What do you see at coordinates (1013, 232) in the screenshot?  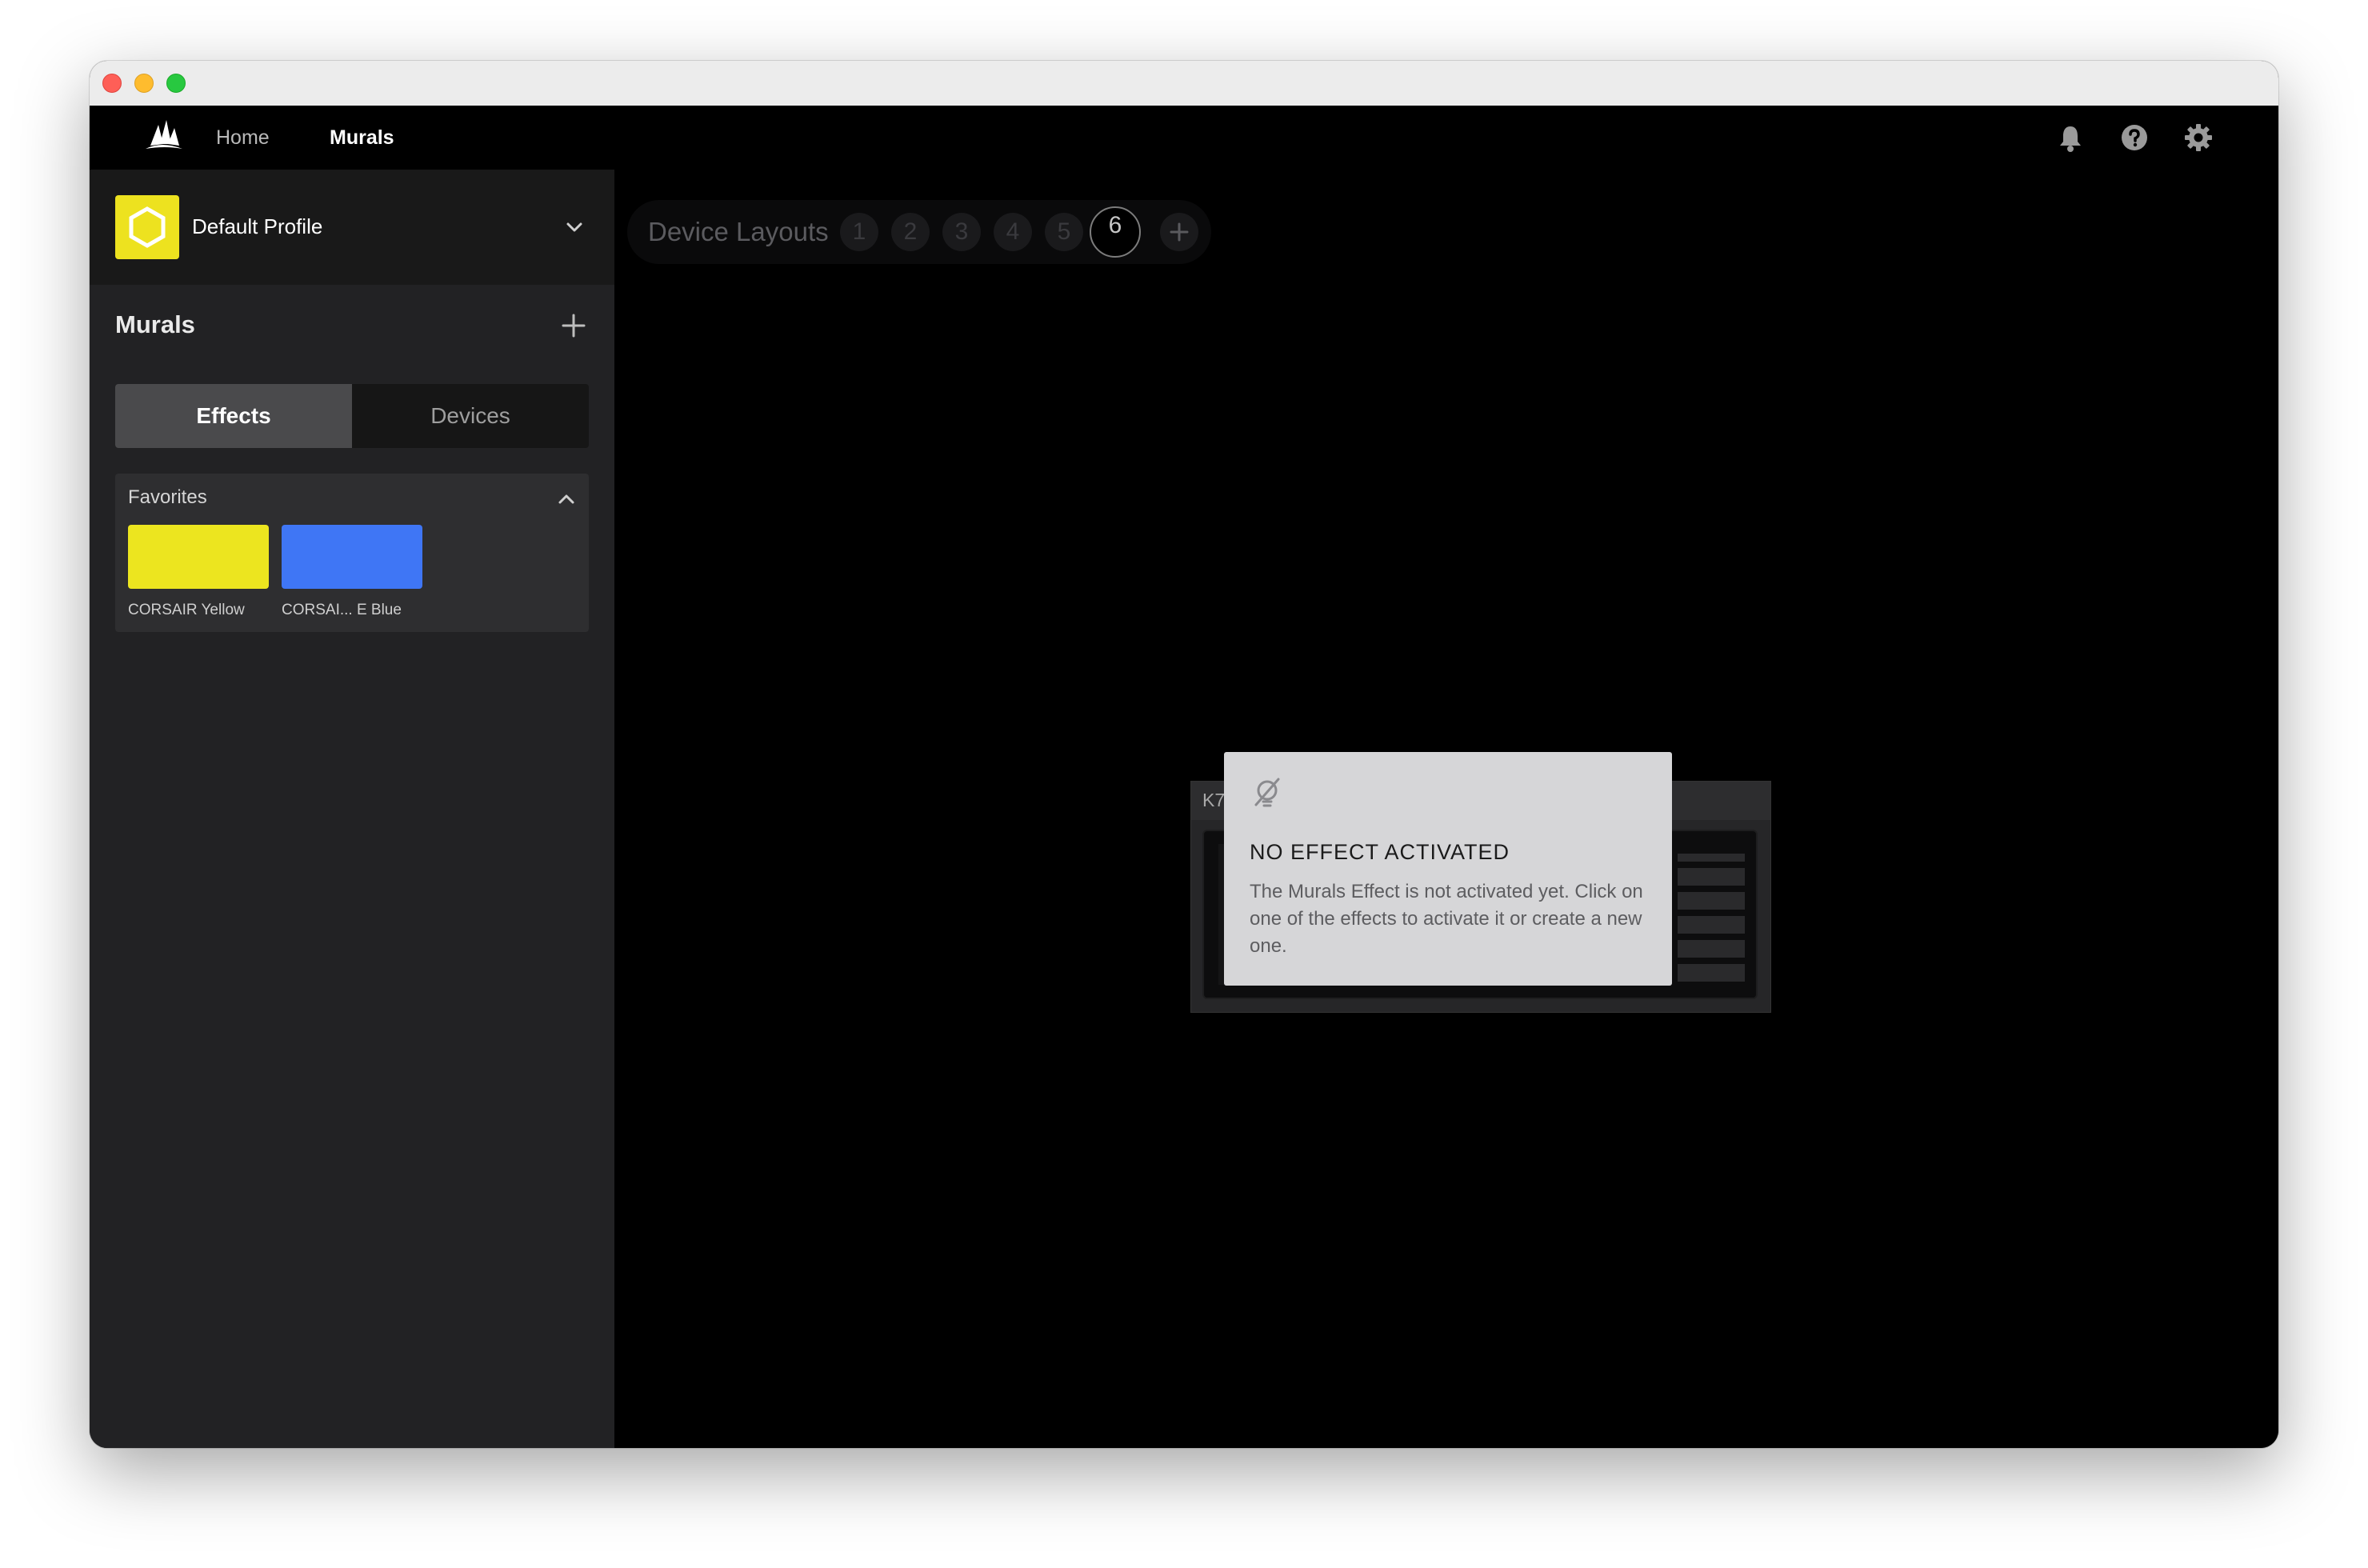 I see `layout-button-4: 4` at bounding box center [1013, 232].